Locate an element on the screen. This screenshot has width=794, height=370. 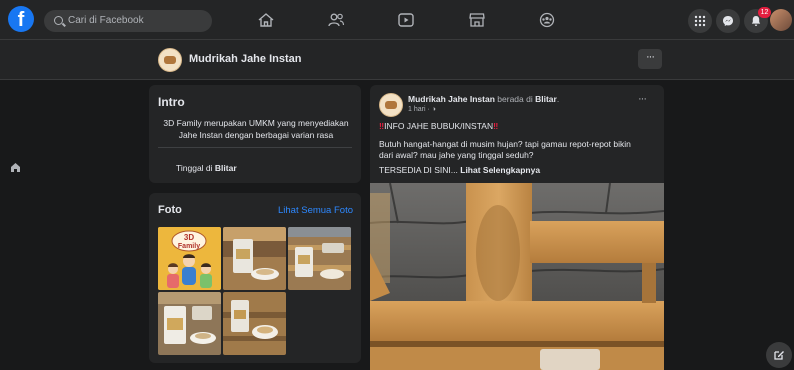
intro-divider is located at coordinates (255, 147).